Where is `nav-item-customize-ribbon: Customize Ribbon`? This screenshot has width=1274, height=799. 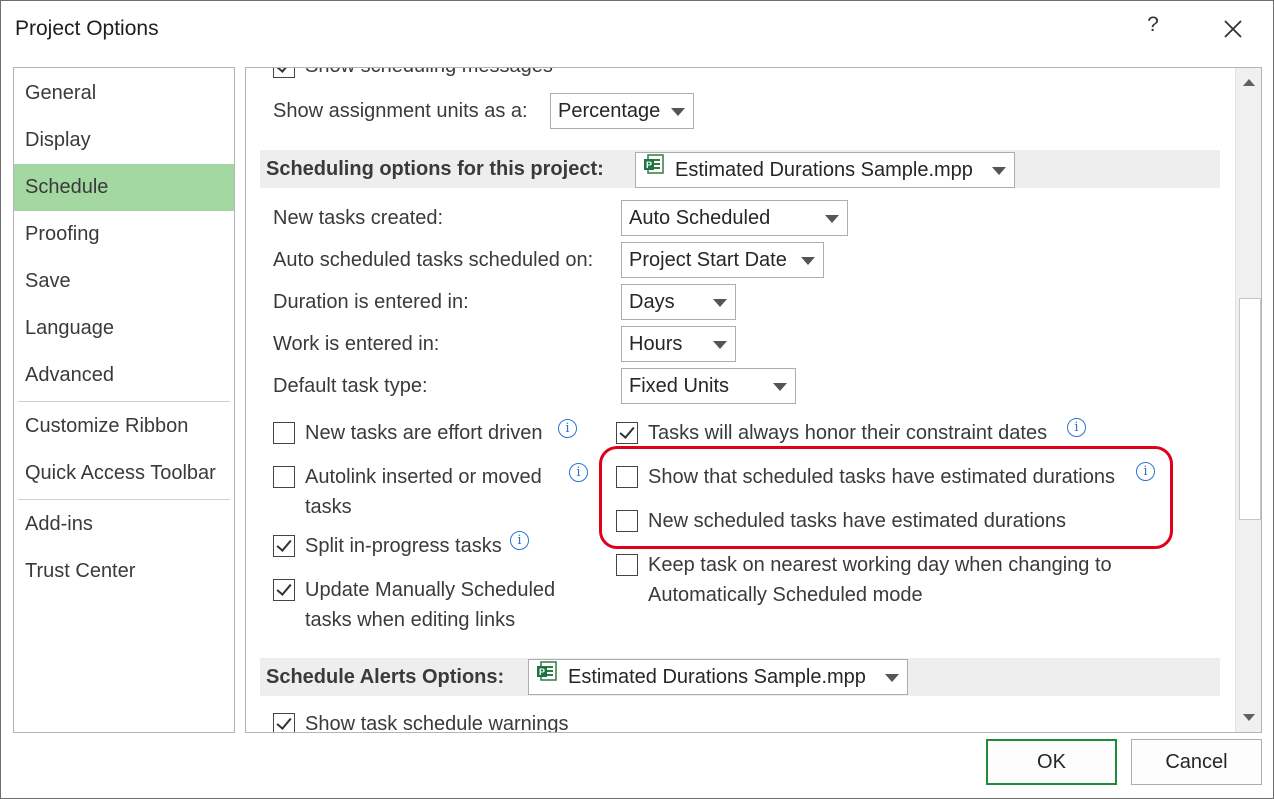 nav-item-customize-ribbon: Customize Ribbon is located at coordinates (124, 426).